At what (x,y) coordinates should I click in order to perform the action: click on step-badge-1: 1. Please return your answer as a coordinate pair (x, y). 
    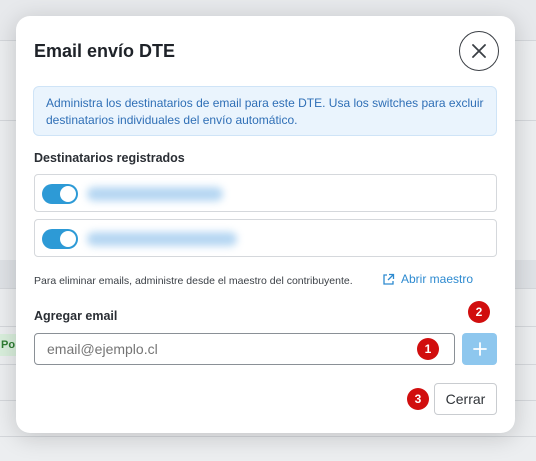
    Looking at the image, I should click on (428, 349).